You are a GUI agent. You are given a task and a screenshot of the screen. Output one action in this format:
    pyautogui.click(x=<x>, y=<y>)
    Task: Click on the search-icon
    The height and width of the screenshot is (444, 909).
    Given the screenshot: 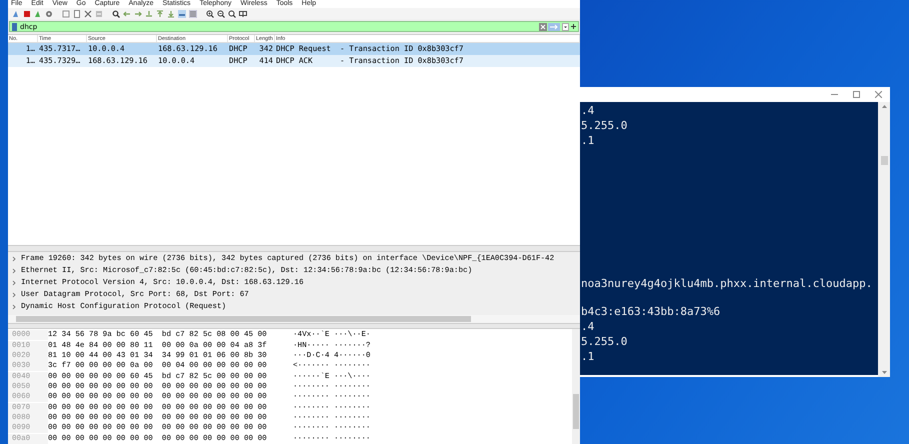 What is the action you would take?
    pyautogui.click(x=116, y=14)
    